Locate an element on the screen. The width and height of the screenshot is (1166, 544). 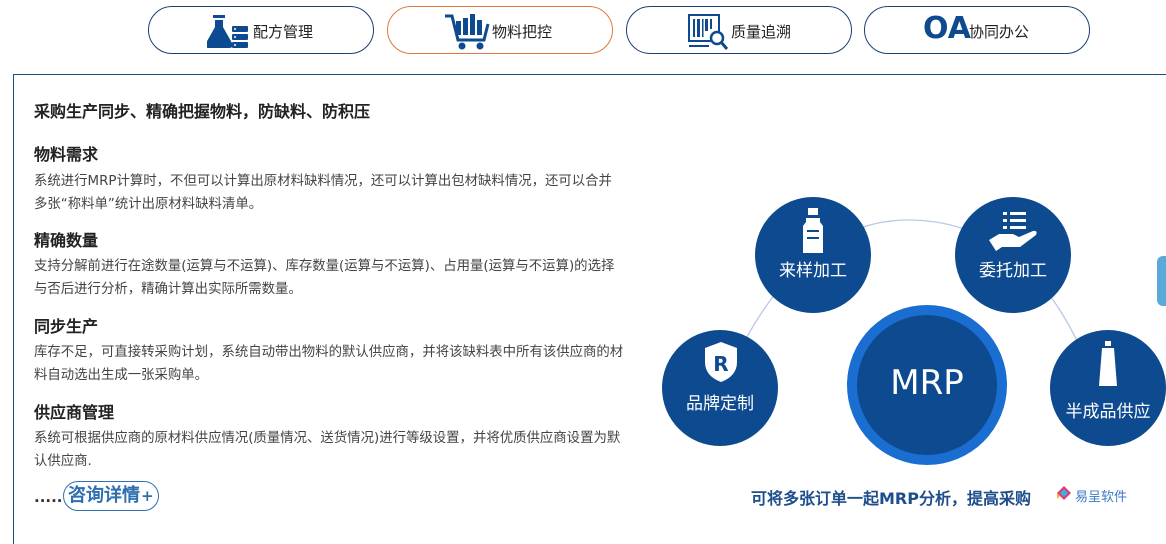
section-title-material-demand: 物料需求 is located at coordinates (66, 154).